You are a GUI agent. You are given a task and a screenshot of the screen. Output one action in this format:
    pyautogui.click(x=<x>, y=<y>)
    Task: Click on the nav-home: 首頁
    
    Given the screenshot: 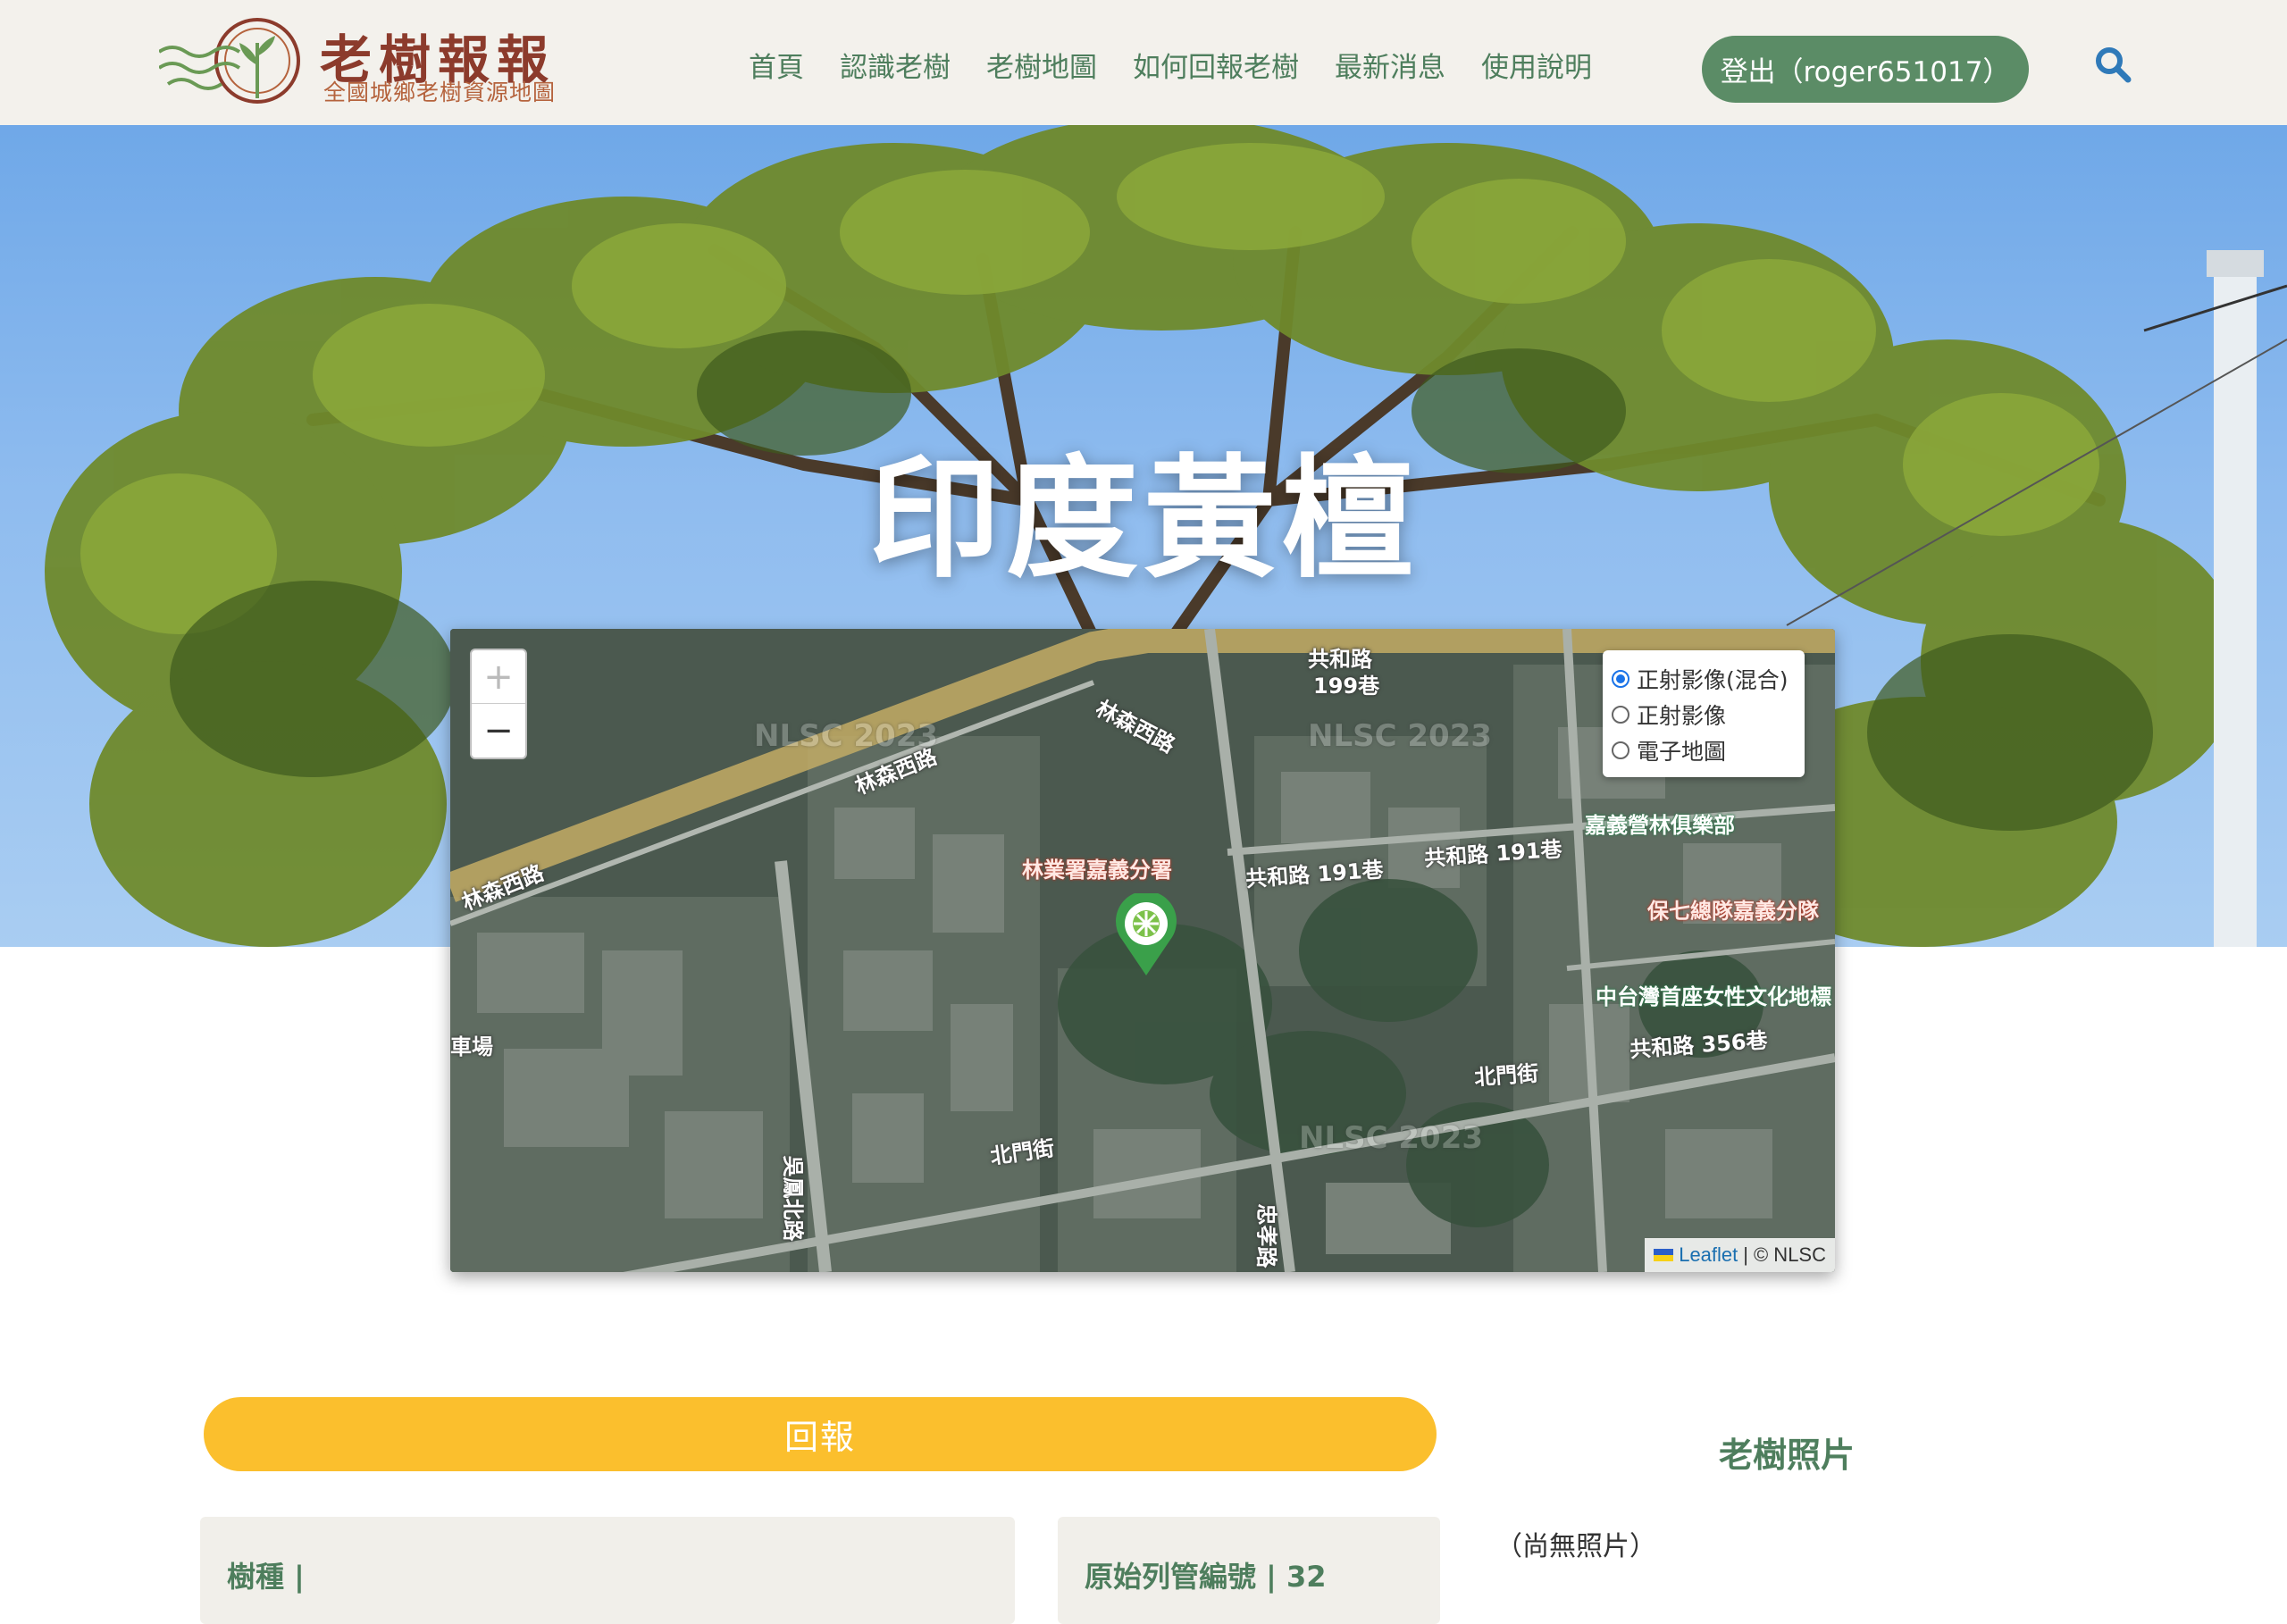 What is the action you would take?
    pyautogui.click(x=776, y=65)
    